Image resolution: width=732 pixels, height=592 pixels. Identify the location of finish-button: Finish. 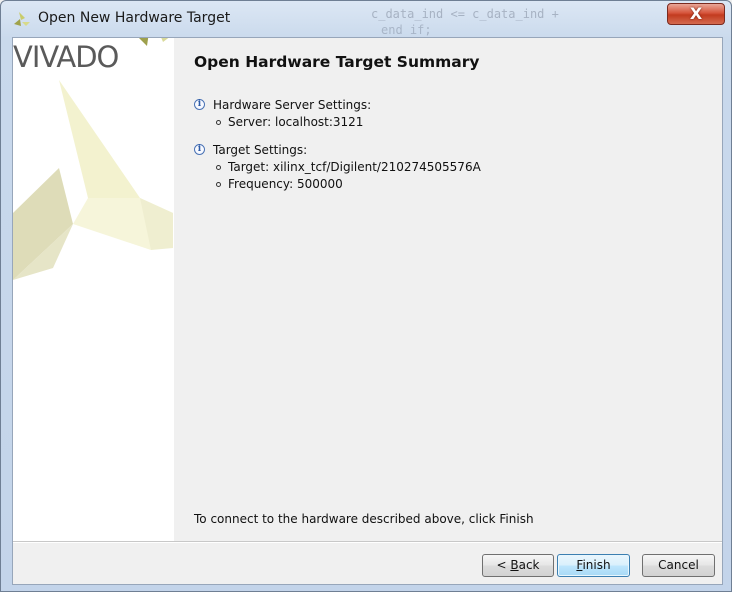
(593, 565).